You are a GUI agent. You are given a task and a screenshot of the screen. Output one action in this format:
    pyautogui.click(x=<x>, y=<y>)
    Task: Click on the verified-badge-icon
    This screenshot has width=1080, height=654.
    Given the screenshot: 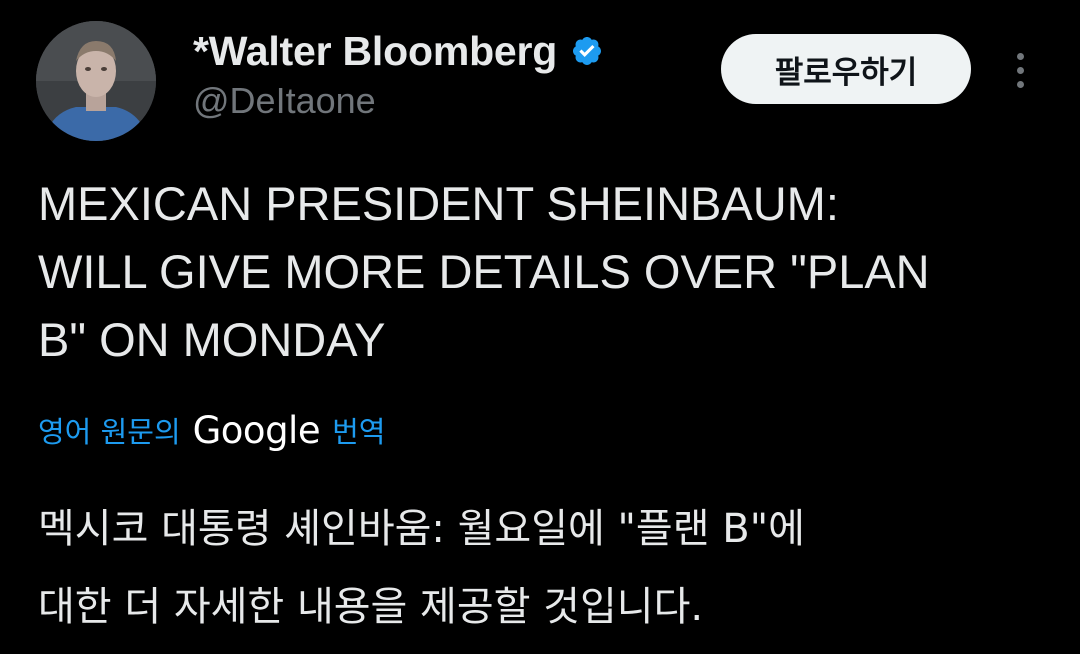 What is the action you would take?
    pyautogui.click(x=587, y=51)
    